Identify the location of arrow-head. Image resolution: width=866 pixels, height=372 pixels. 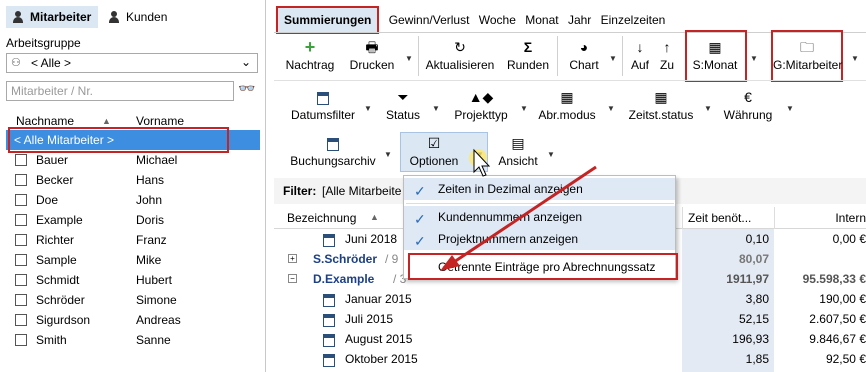
(450, 263).